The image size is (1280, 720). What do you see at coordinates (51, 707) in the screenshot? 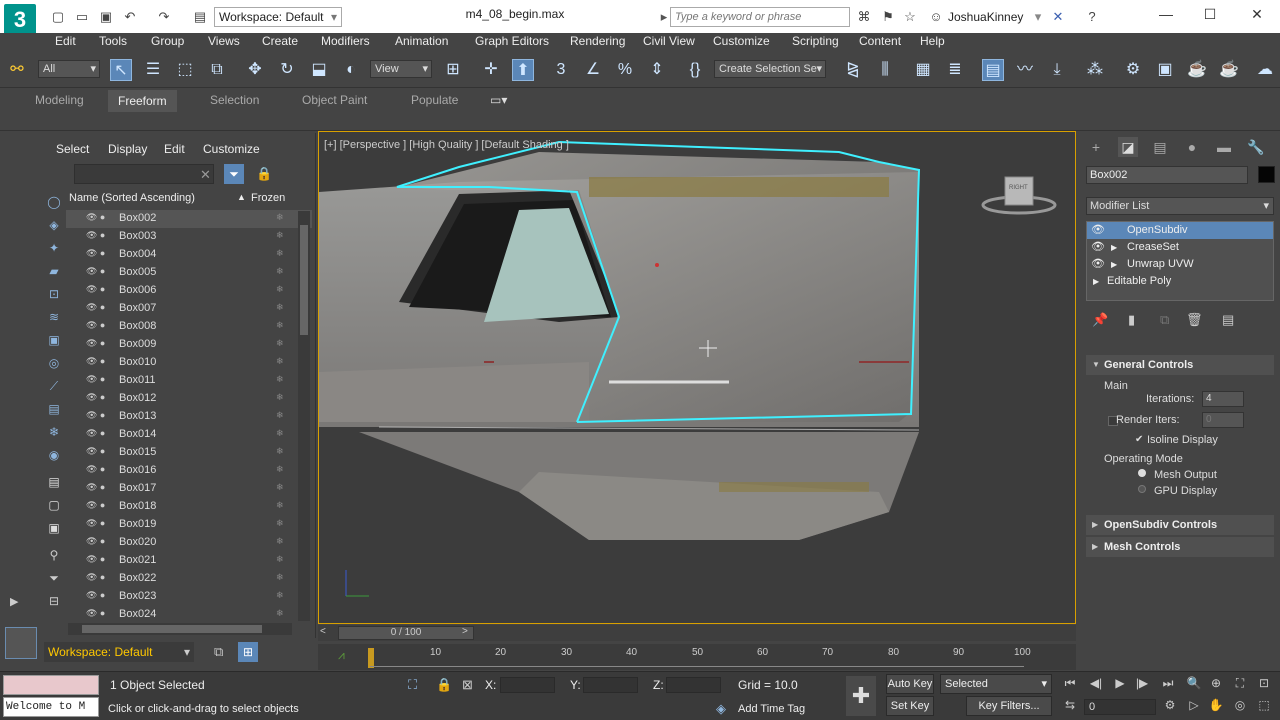
I see `maxscript-listener: Welcome to M` at bounding box center [51, 707].